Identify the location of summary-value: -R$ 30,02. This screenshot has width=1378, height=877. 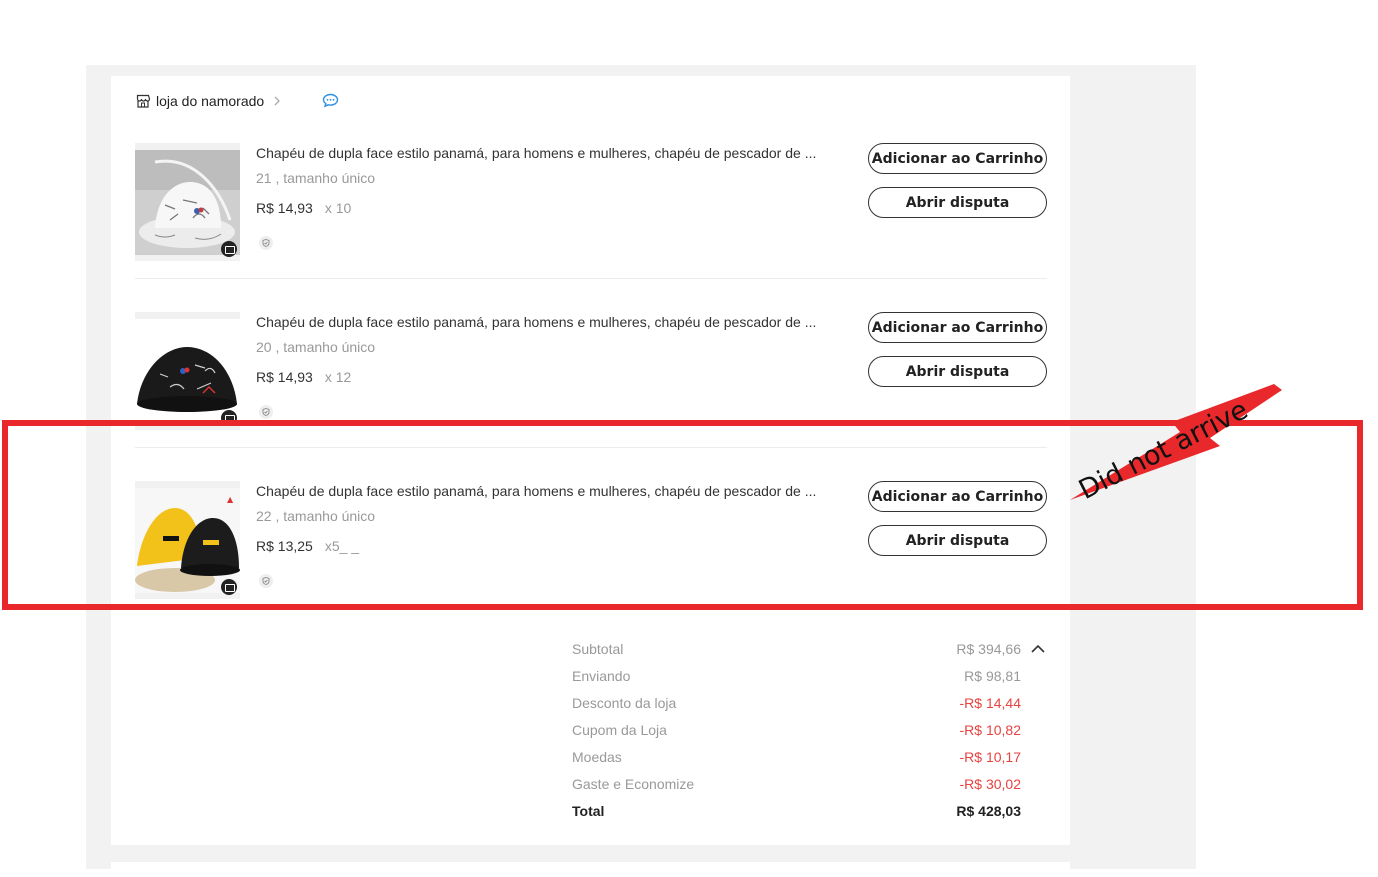
(990, 784).